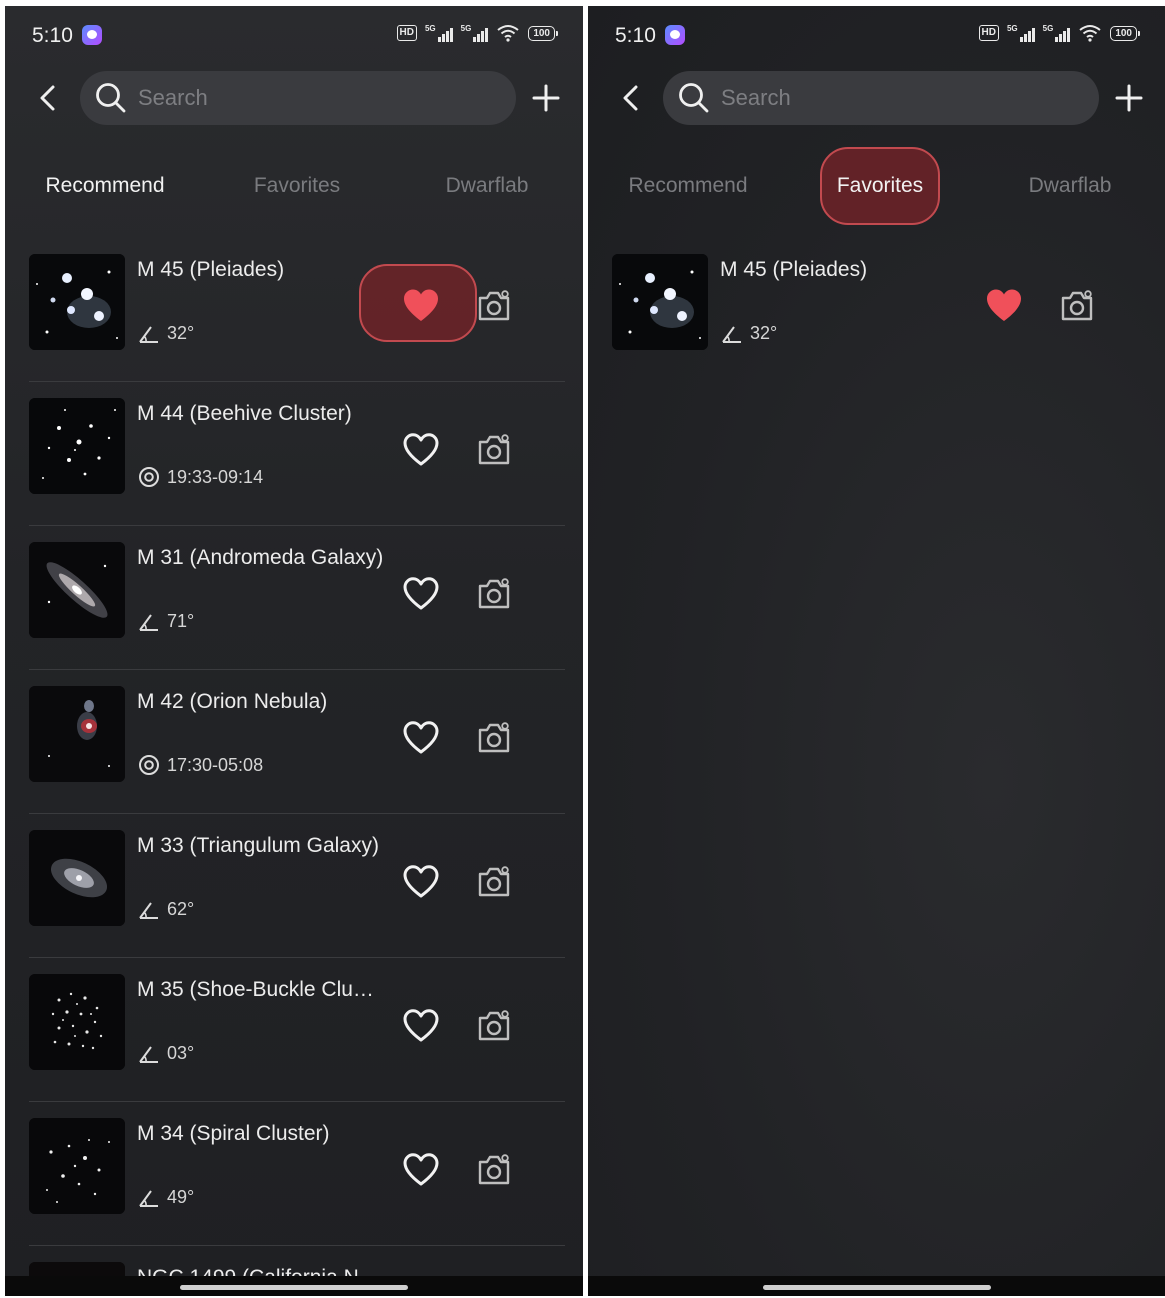 The width and height of the screenshot is (1165, 1298). What do you see at coordinates (258, 845) in the screenshot?
I see `target-name: M 33 (Triangulum Galaxy)` at bounding box center [258, 845].